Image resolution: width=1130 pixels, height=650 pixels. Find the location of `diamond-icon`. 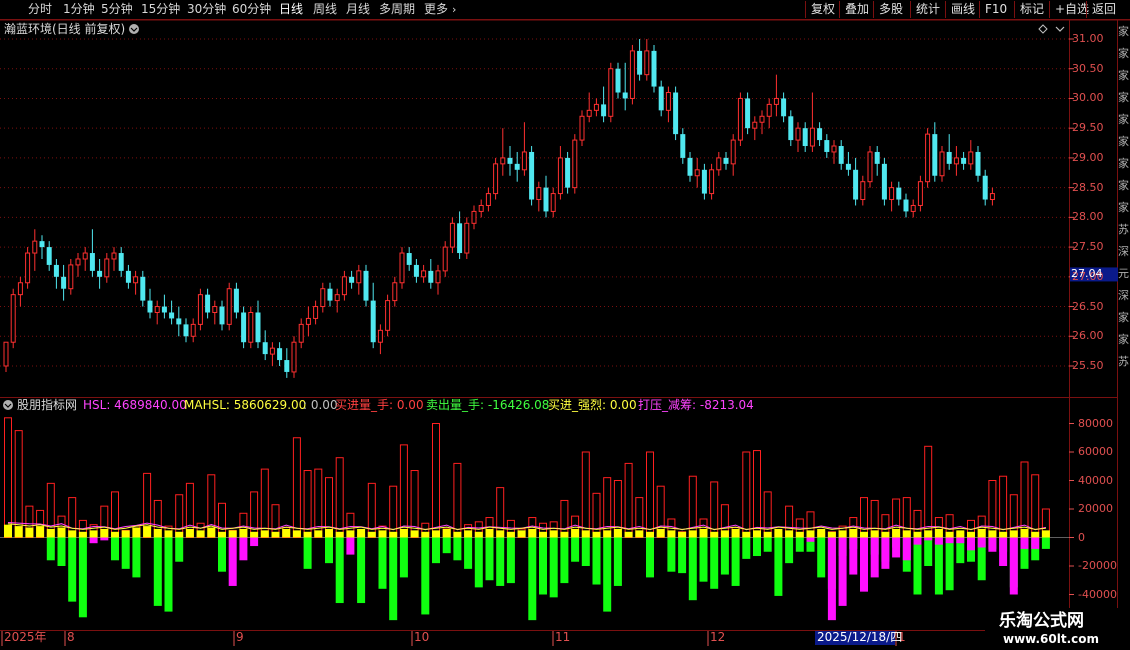

diamond-icon is located at coordinates (1043, 29).